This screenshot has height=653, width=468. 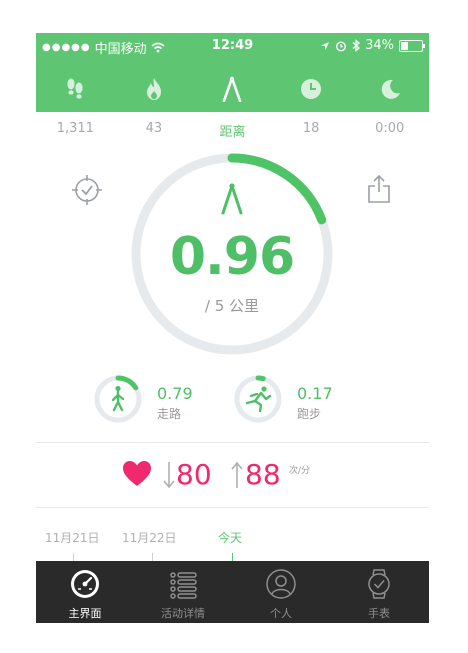 I want to click on date-item-today: 今天, so click(x=230, y=537).